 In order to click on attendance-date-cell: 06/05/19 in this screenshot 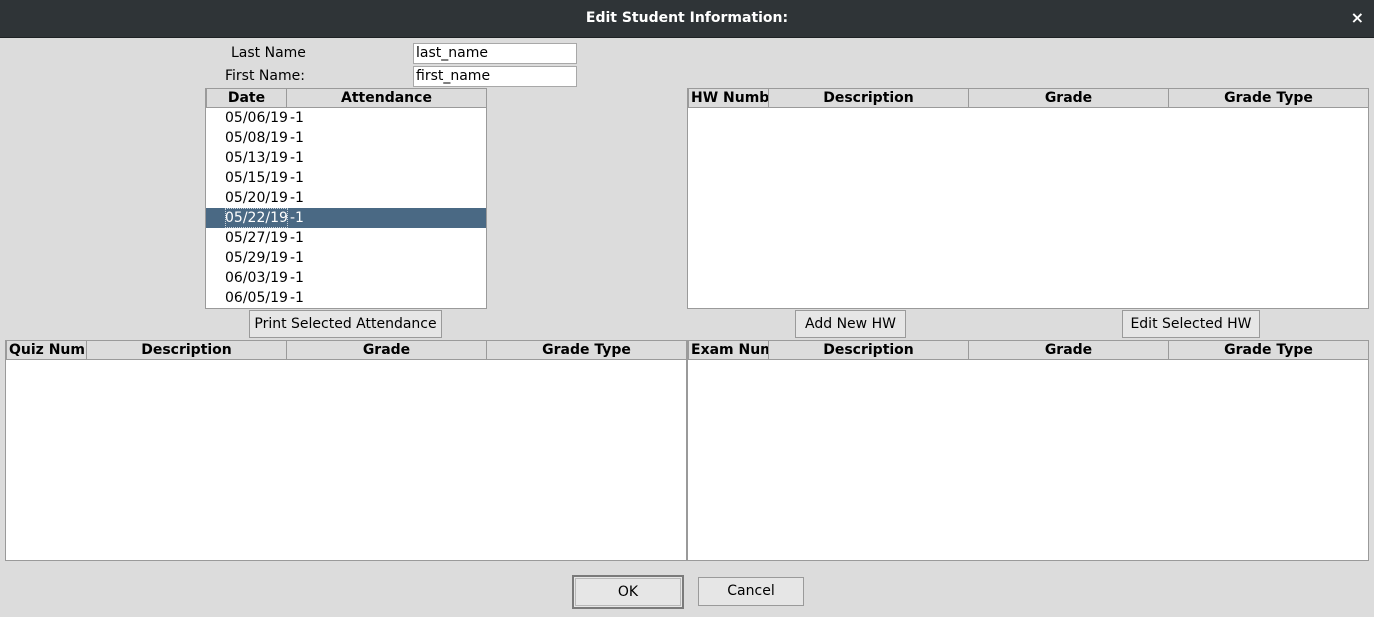, I will do `click(256, 298)`.